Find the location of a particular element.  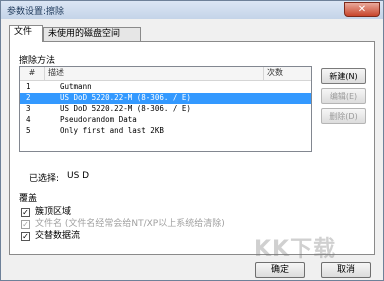

option-label: 交替数据流 is located at coordinates (58, 236).